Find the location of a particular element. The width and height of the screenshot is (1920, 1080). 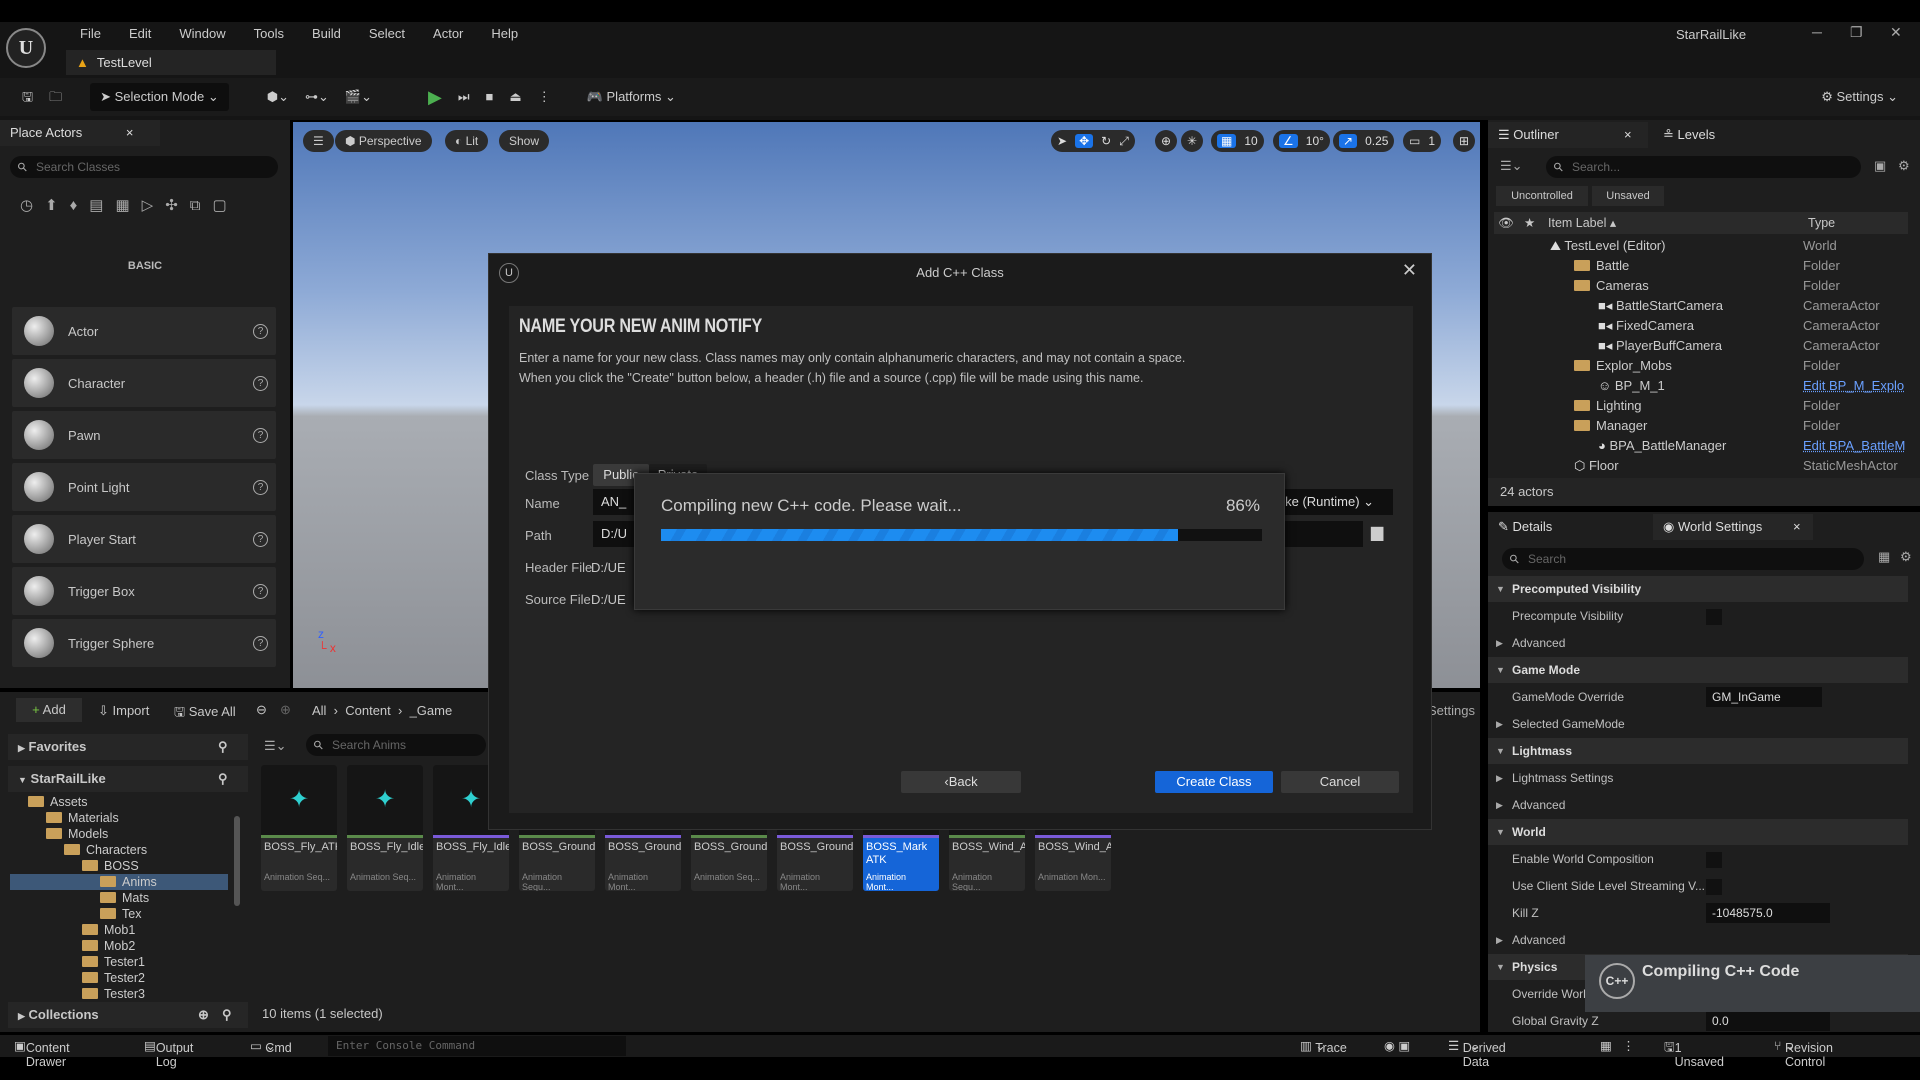

menu-help: Help is located at coordinates (504, 34).